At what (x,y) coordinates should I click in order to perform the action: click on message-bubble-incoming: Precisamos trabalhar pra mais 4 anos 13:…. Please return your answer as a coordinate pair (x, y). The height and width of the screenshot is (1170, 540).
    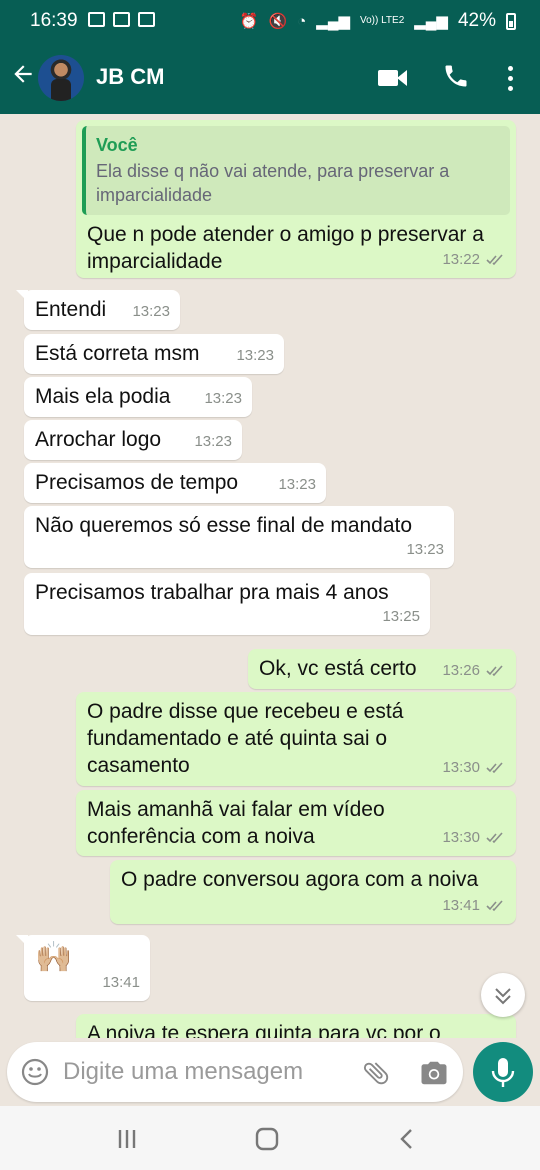
    Looking at the image, I should click on (227, 604).